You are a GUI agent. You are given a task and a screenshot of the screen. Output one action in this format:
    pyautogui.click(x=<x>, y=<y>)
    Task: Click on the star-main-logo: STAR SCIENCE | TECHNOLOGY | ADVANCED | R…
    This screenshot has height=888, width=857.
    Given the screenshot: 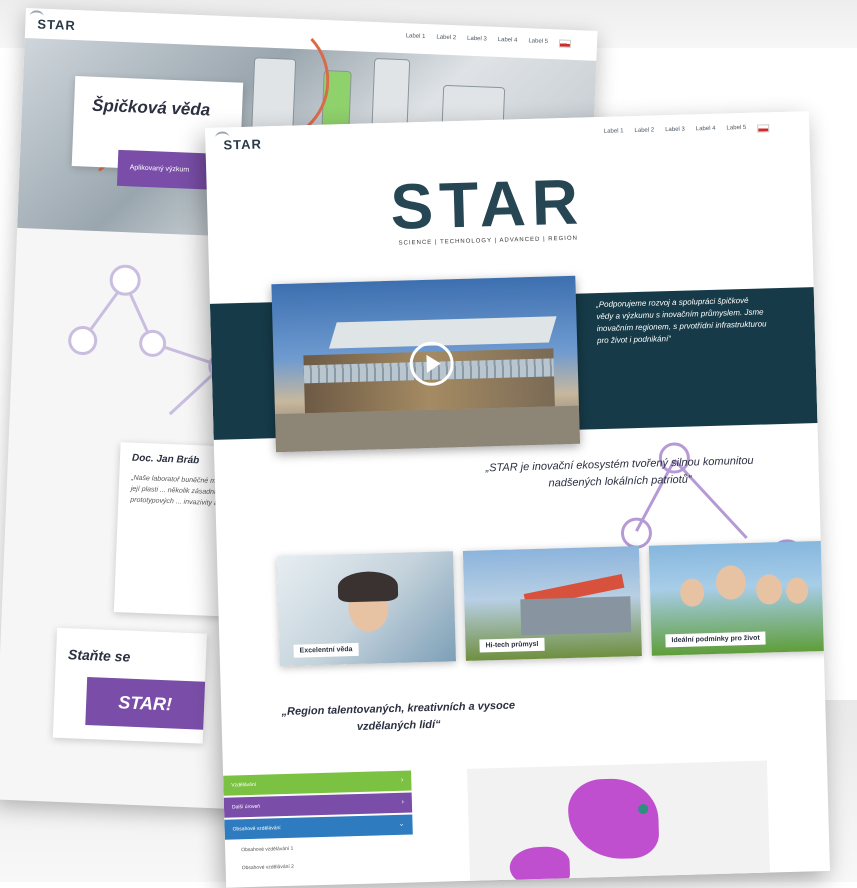 What is the action you would take?
    pyautogui.click(x=487, y=206)
    